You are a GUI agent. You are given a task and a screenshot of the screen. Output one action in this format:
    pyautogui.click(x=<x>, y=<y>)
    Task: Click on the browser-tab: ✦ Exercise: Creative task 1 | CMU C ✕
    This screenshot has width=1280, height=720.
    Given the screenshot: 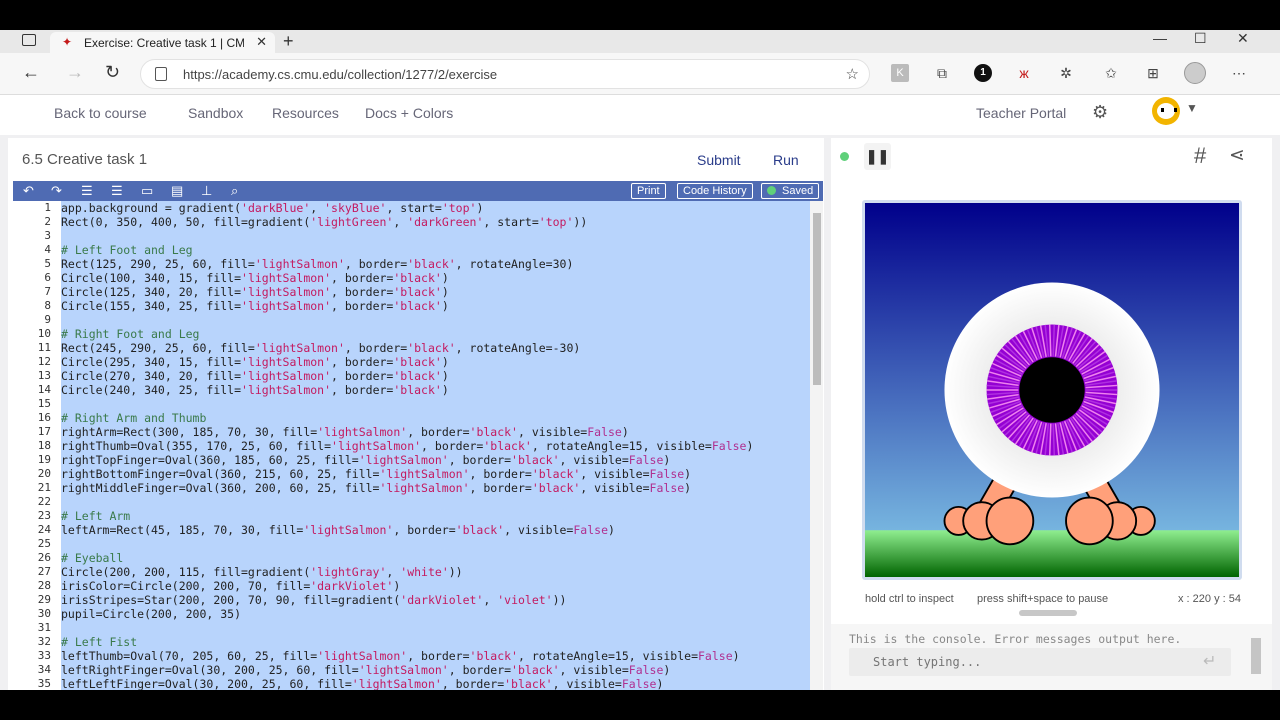 What is the action you would take?
    pyautogui.click(x=162, y=42)
    